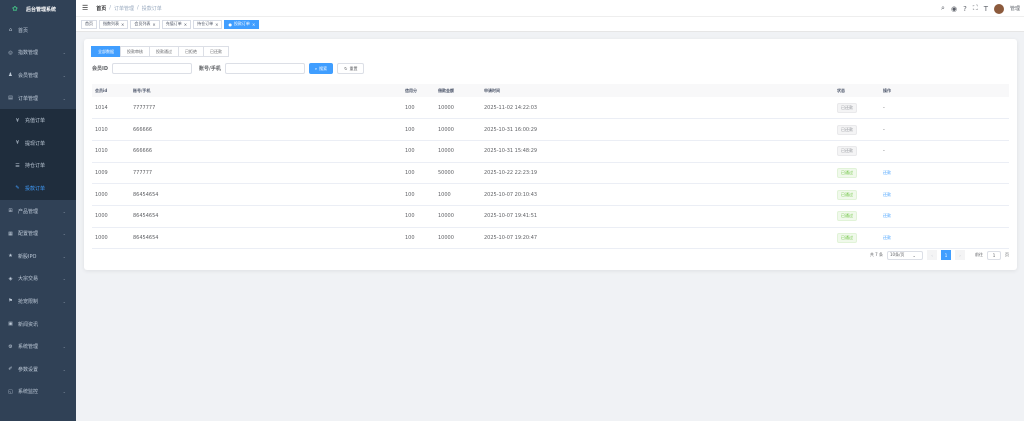 Image resolution: width=1024 pixels, height=421 pixels. Describe the element at coordinates (550, 24) in the screenshot. I see `tags-view: 首页 指数列表 × 会员列表 × 充值订单 × 持仓订单 × ● 投款订单 ×` at that location.